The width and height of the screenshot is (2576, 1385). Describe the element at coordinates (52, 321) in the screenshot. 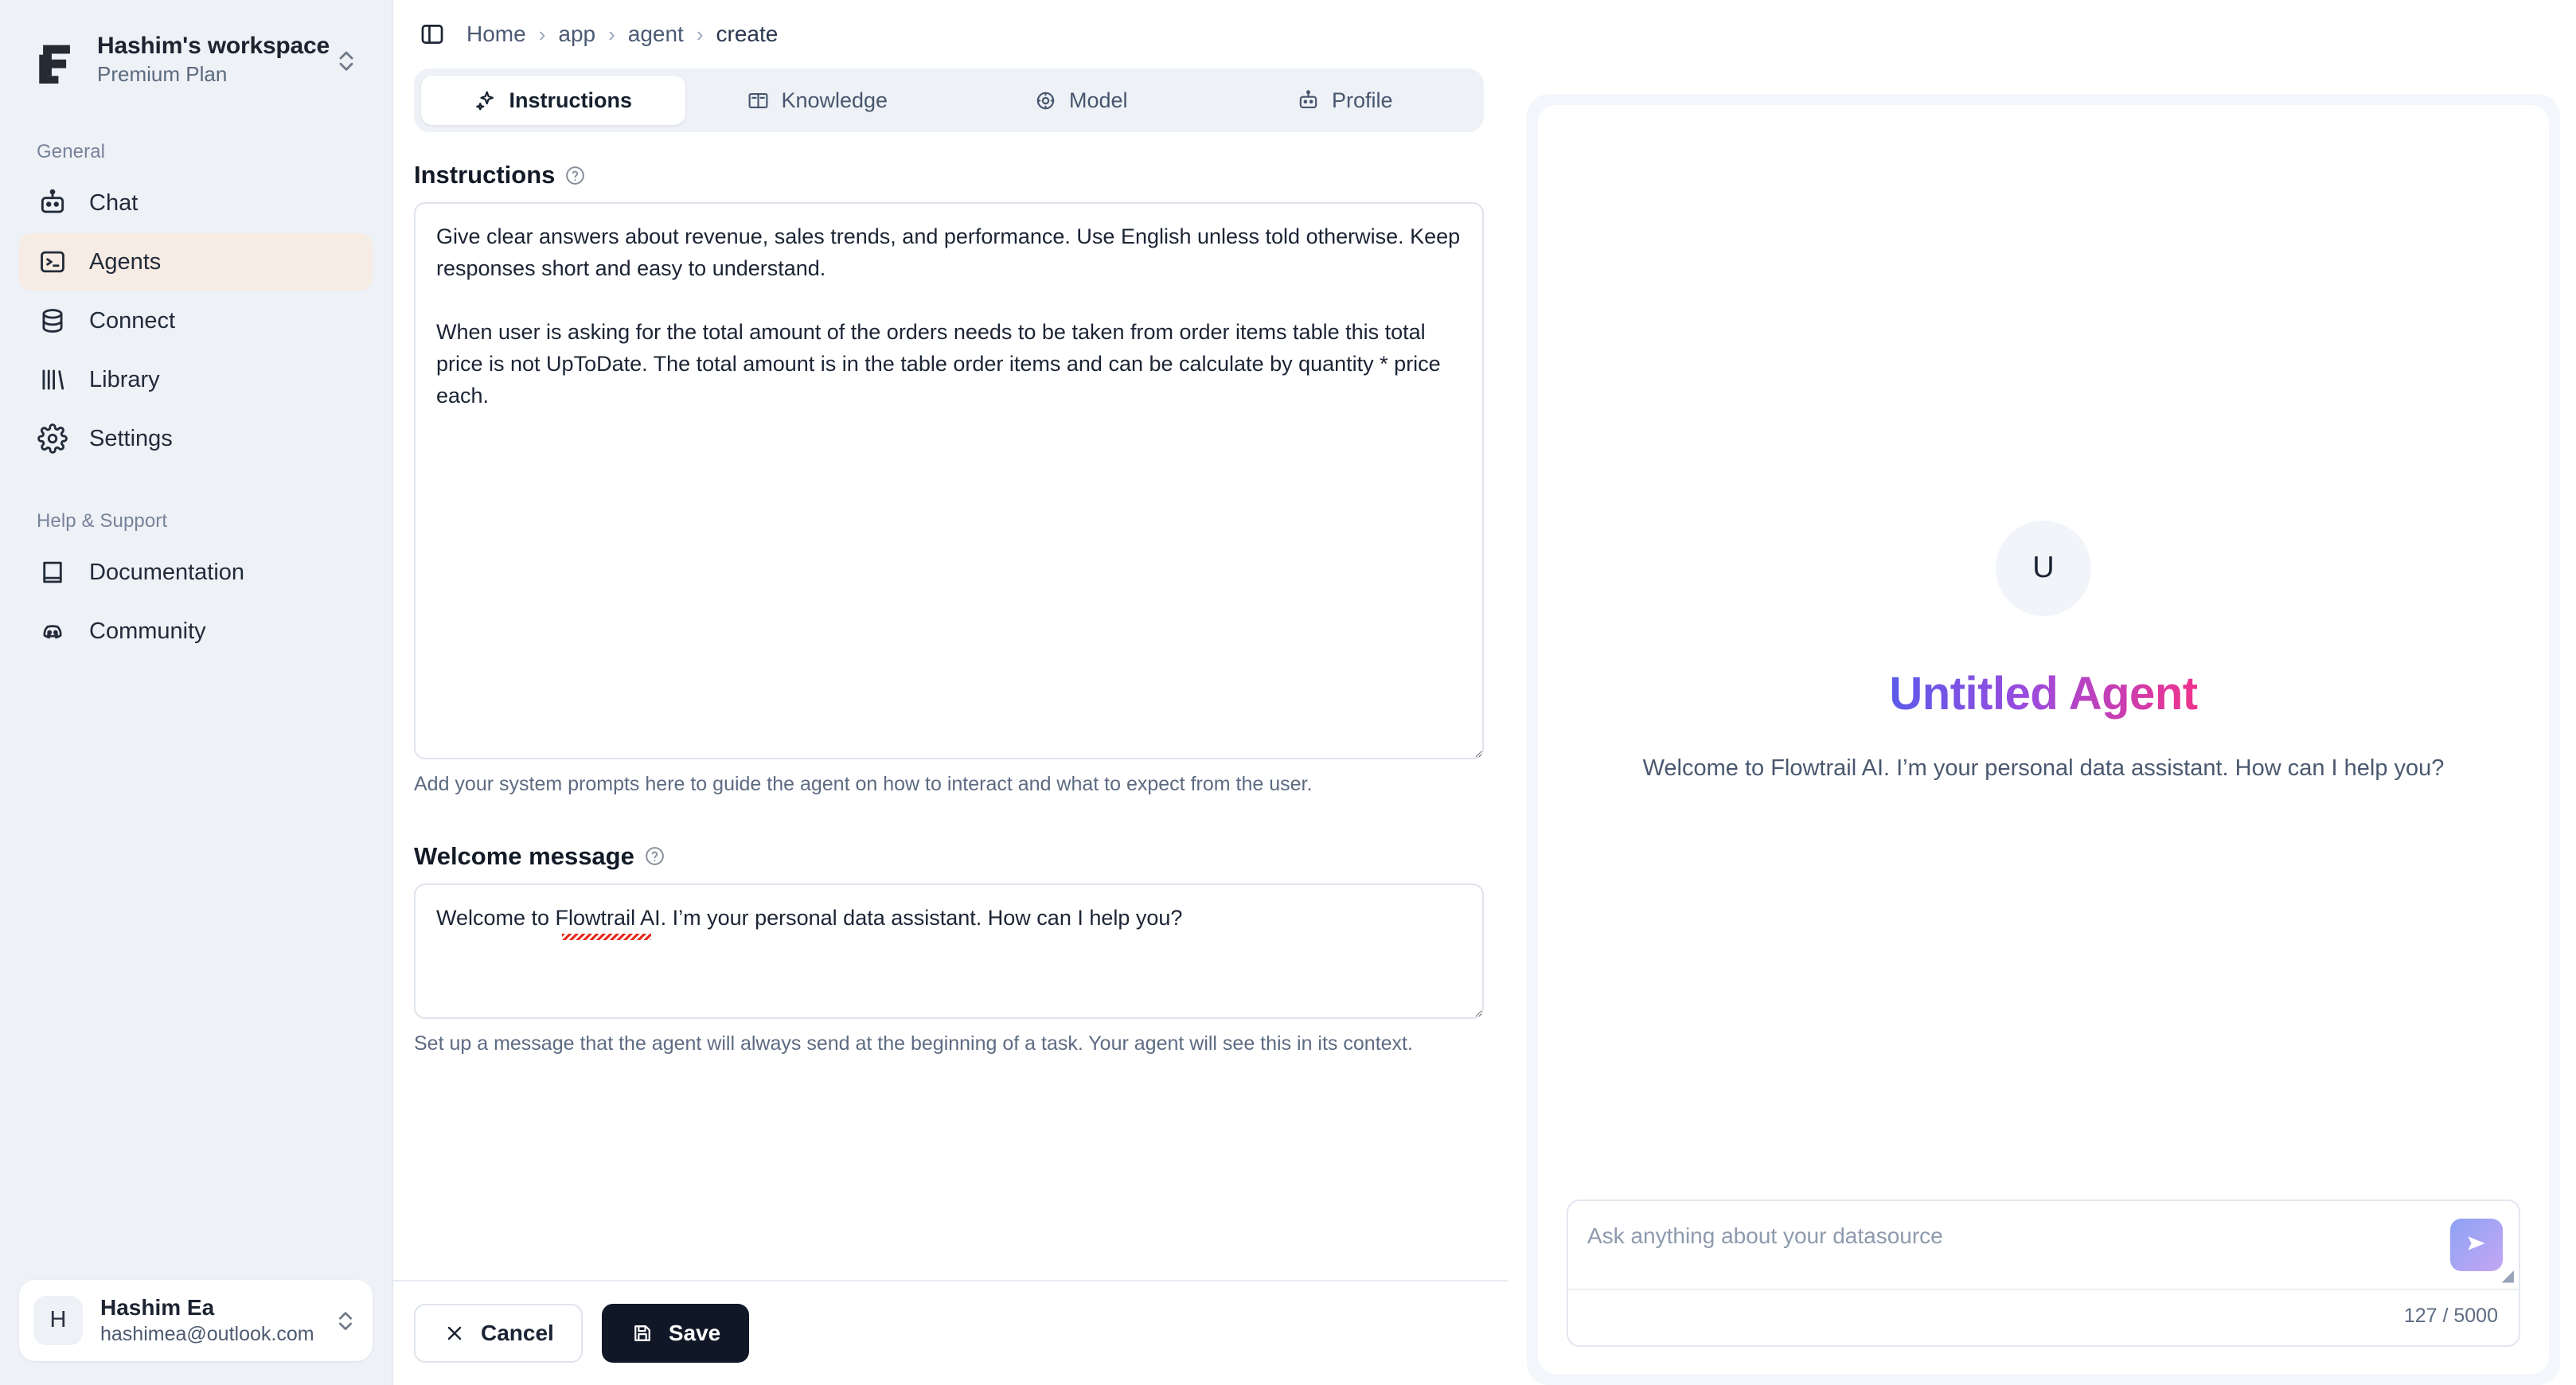

I see `database-icon` at that location.